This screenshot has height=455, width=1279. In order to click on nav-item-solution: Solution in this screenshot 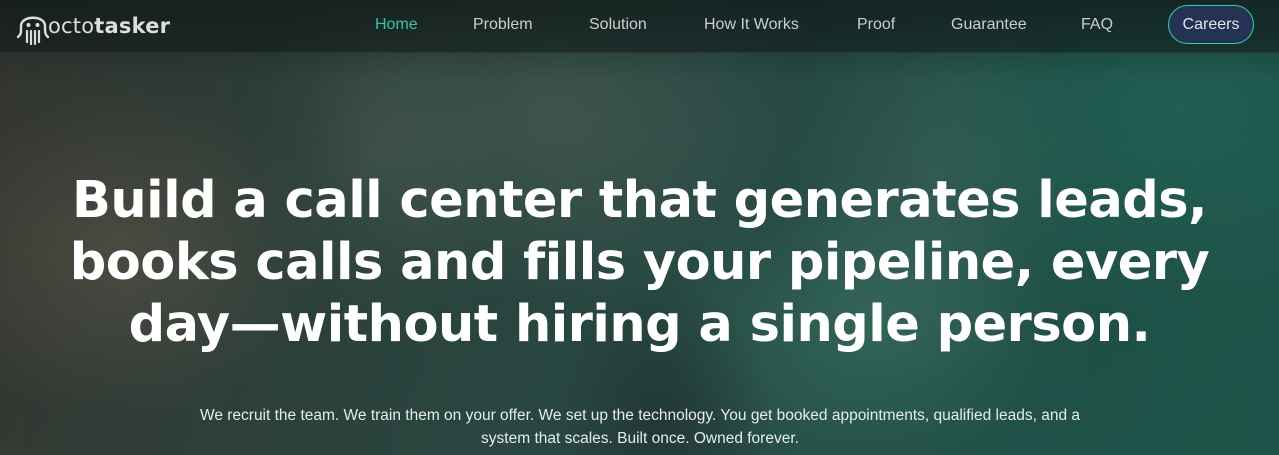, I will do `click(618, 25)`.